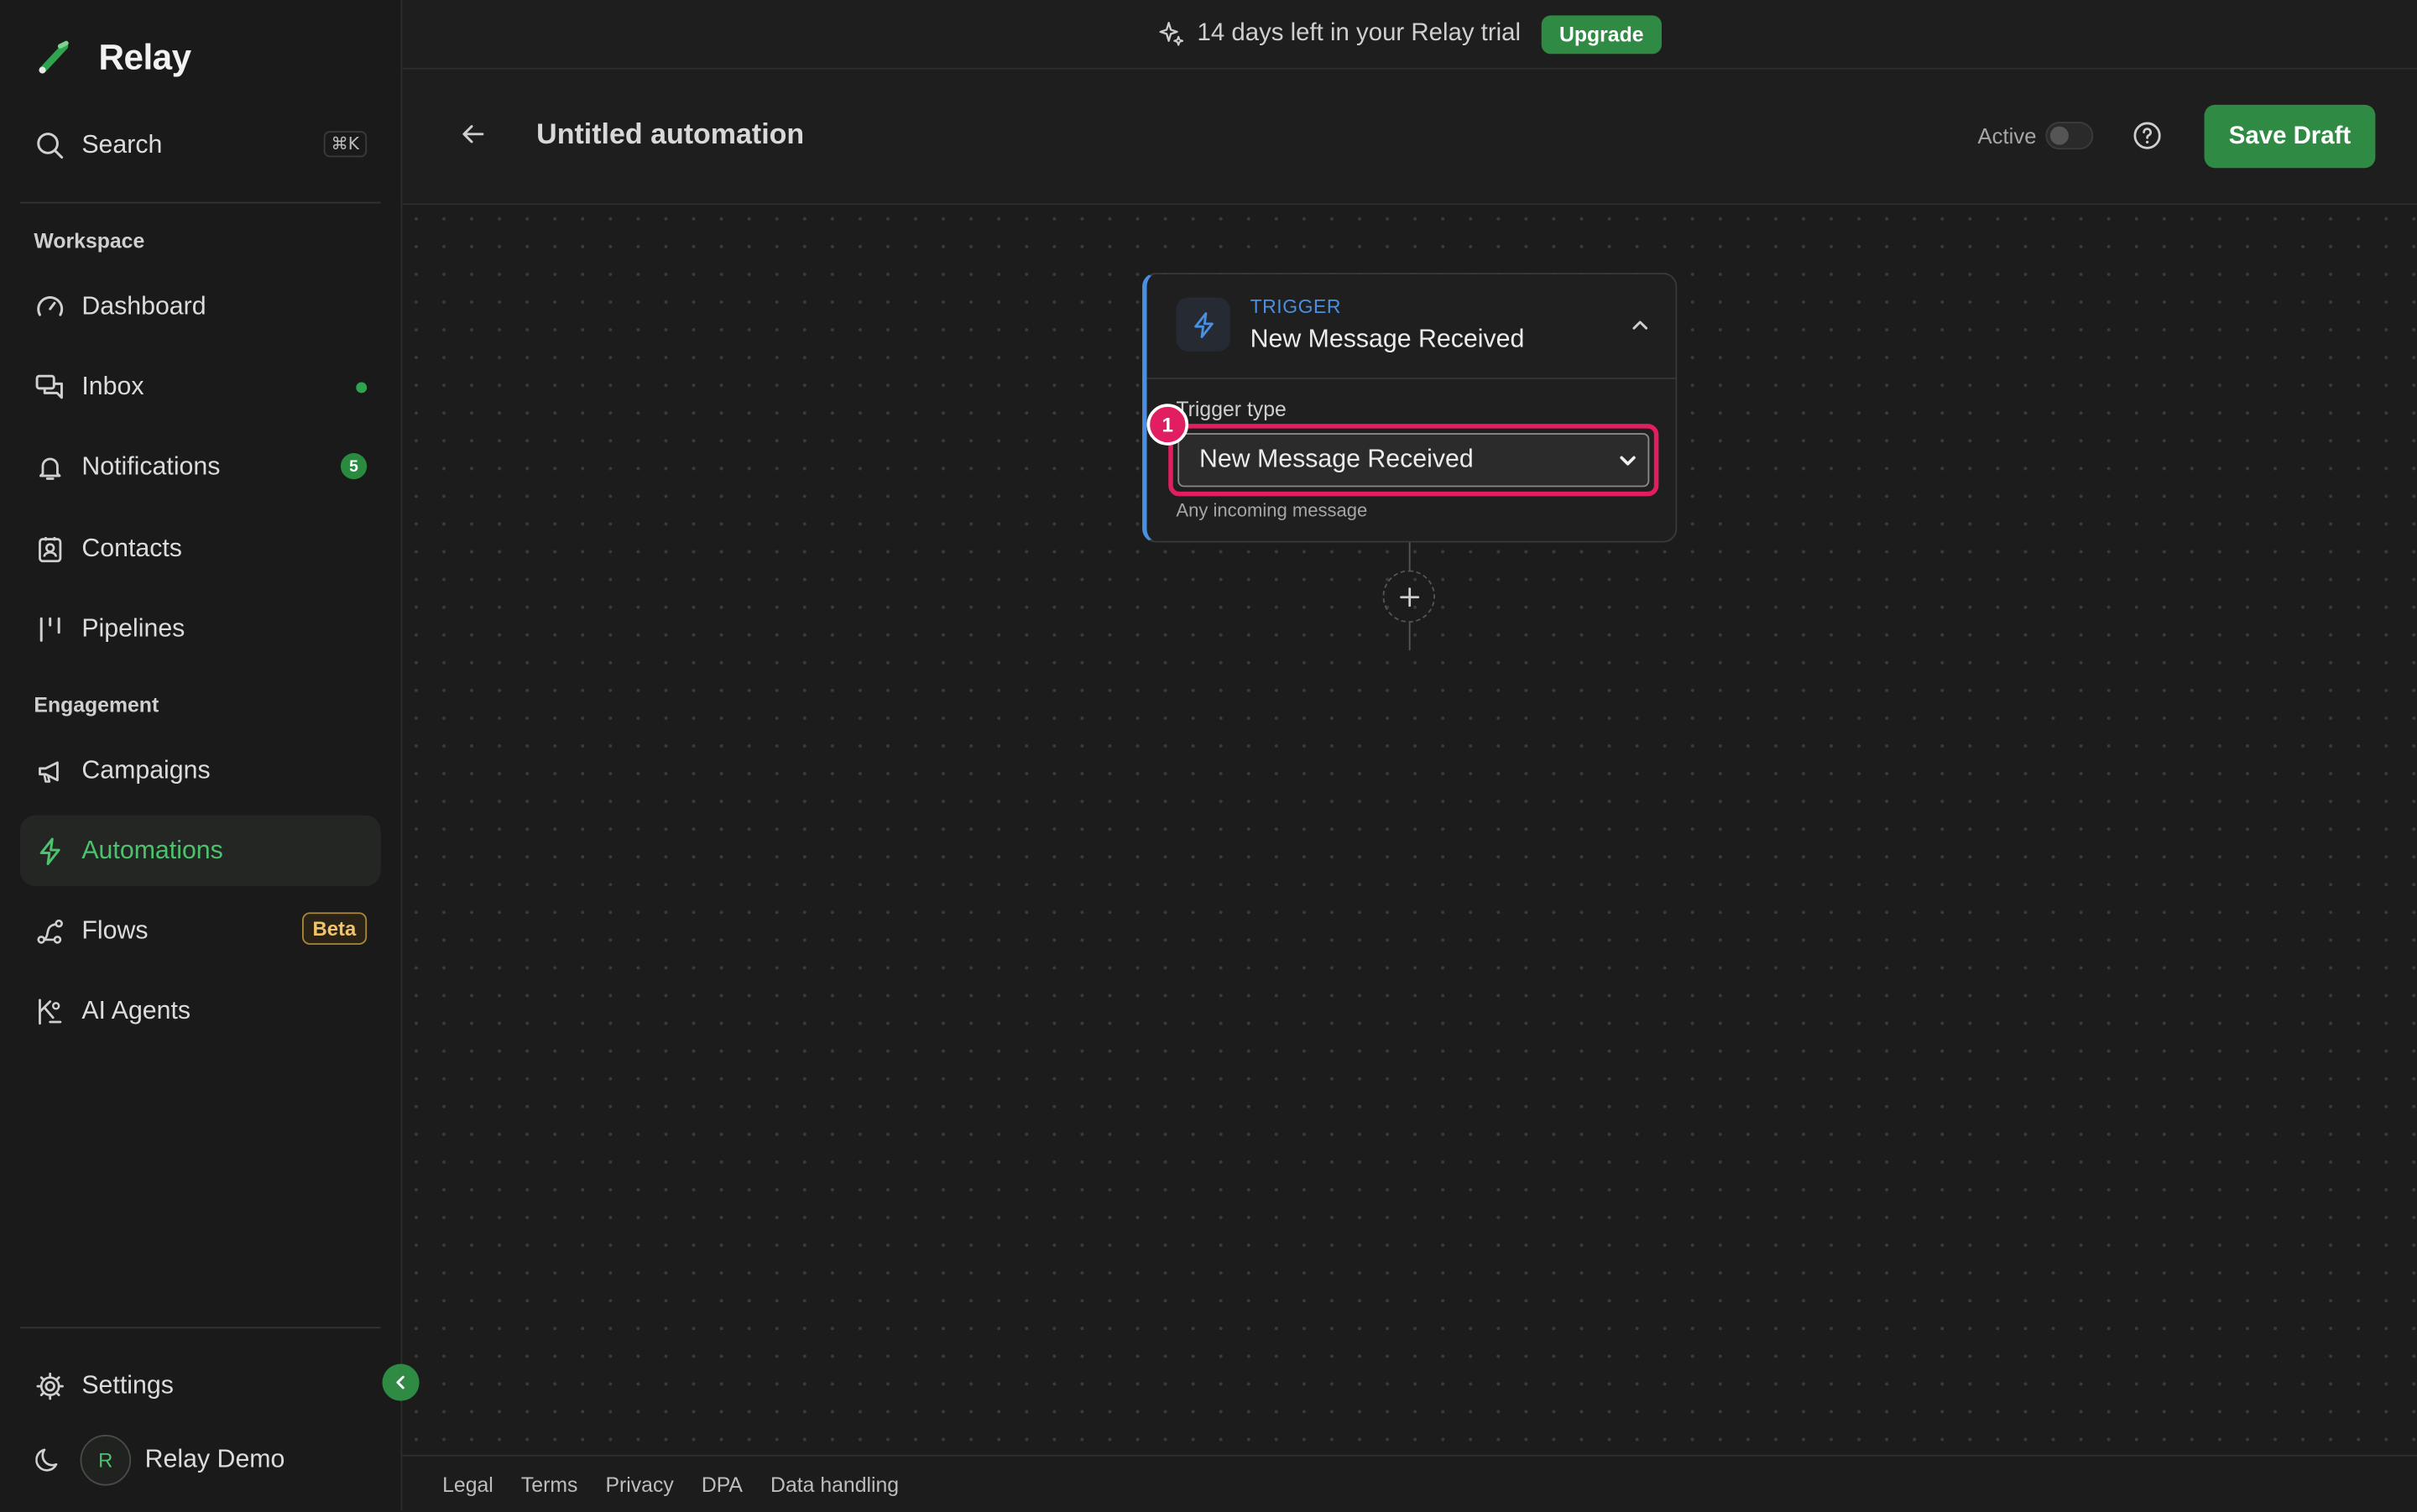  I want to click on search-shortcut: ⌘K, so click(345, 144).